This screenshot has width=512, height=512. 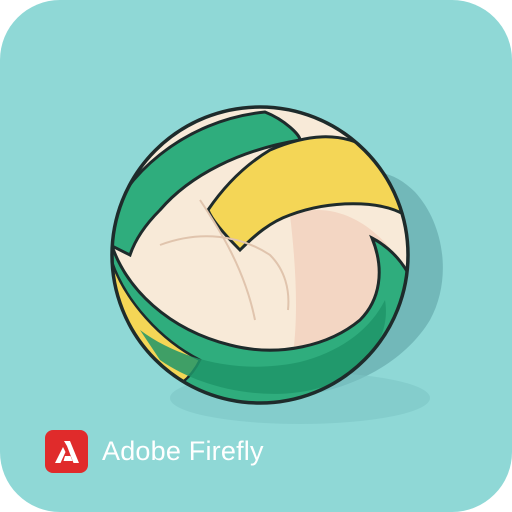 I want to click on brand-text: Adobe Firefly, so click(x=183, y=451).